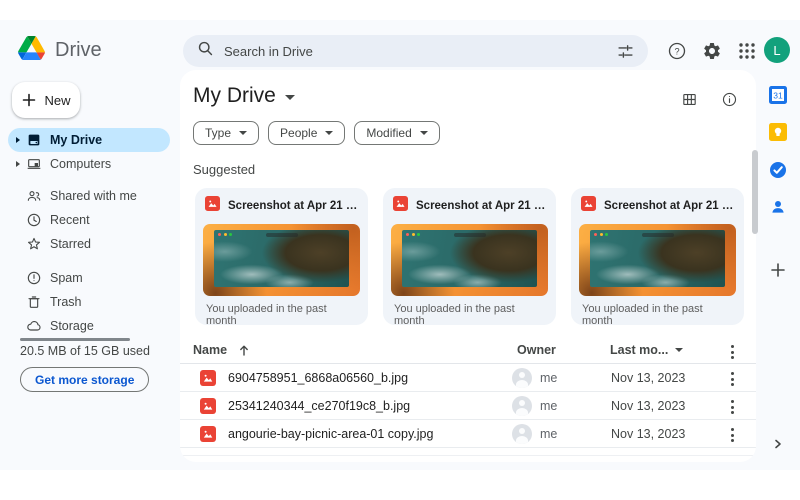 Image resolution: width=800 pixels, height=500 pixels. Describe the element at coordinates (66, 302) in the screenshot. I see `sidebar-item-label: Trash` at that location.